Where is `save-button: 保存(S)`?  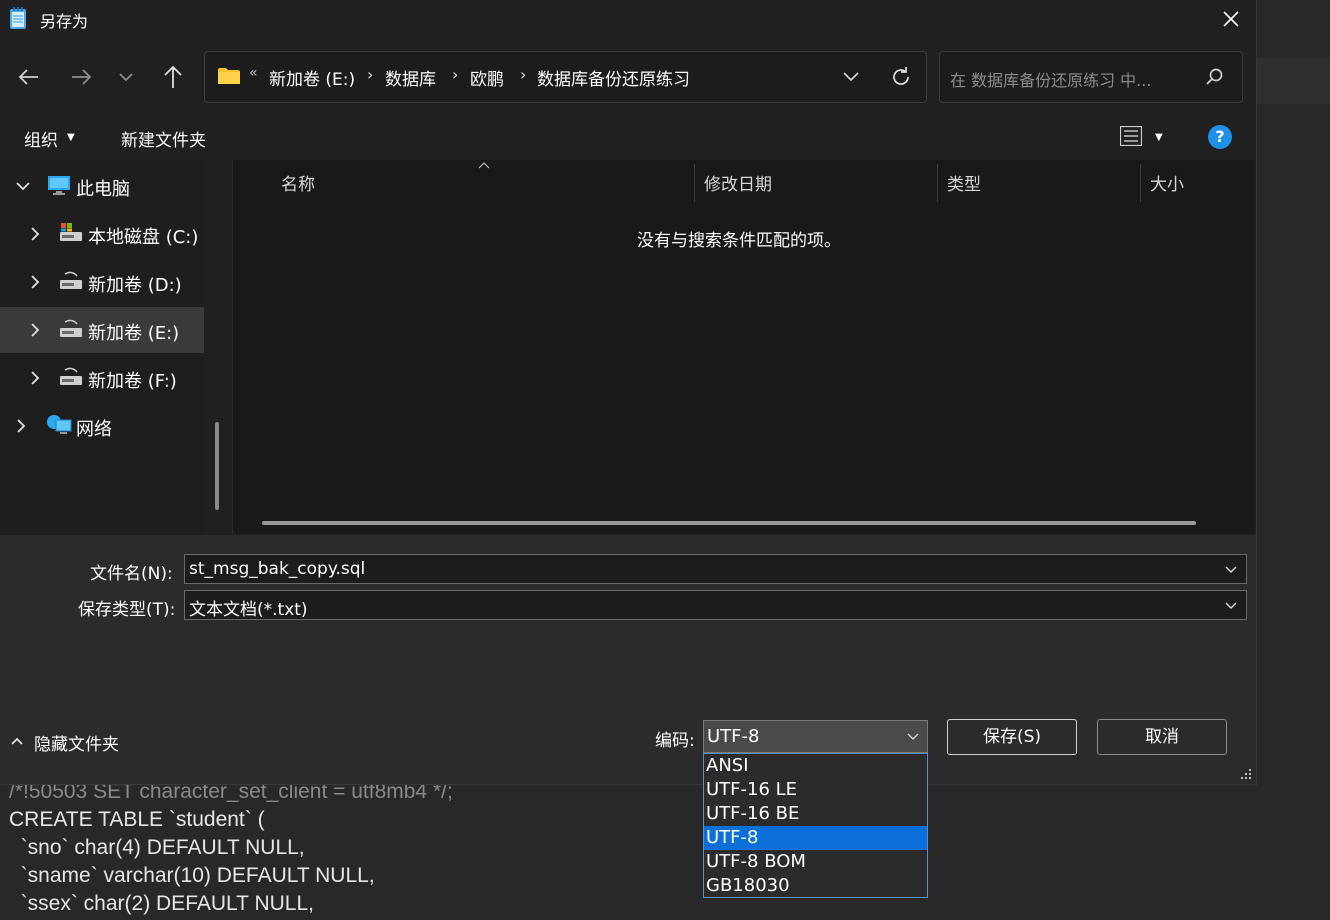 save-button: 保存(S) is located at coordinates (1012, 737).